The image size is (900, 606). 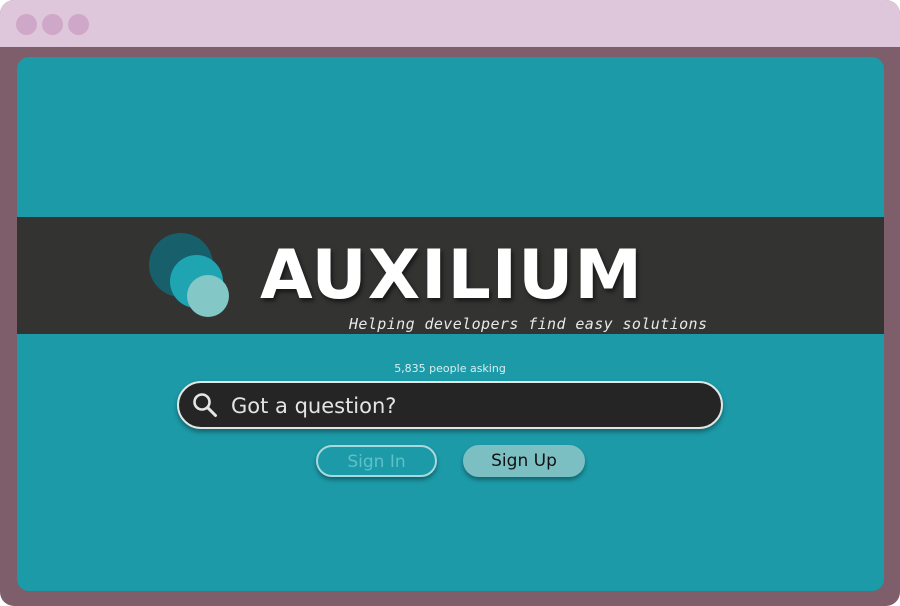 What do you see at coordinates (451, 275) in the screenshot?
I see `brand-title: AUXILIUM` at bounding box center [451, 275].